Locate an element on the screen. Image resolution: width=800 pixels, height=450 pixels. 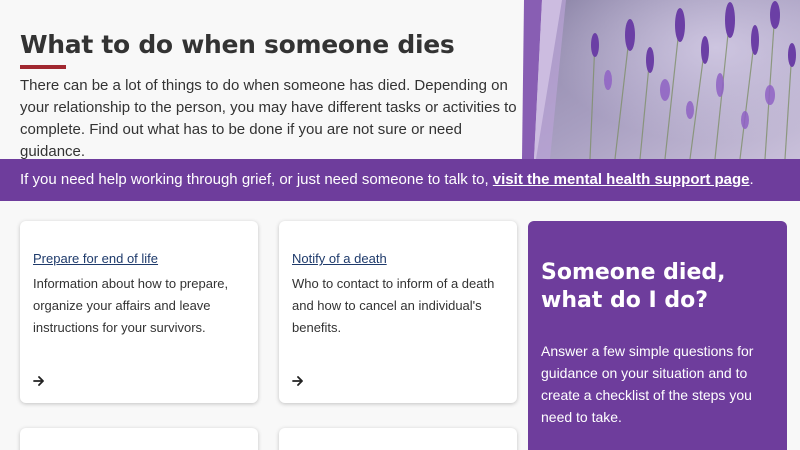
card-title-link: Notify of a death is located at coordinates (339, 258).